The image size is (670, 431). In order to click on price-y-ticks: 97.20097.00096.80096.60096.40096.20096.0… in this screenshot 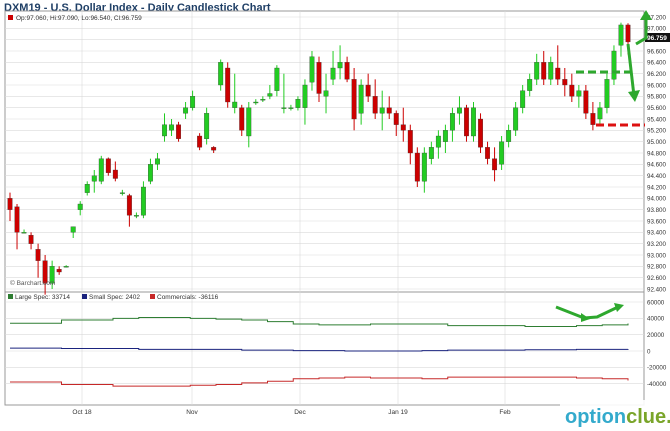, I will do `click(656, 153)`.